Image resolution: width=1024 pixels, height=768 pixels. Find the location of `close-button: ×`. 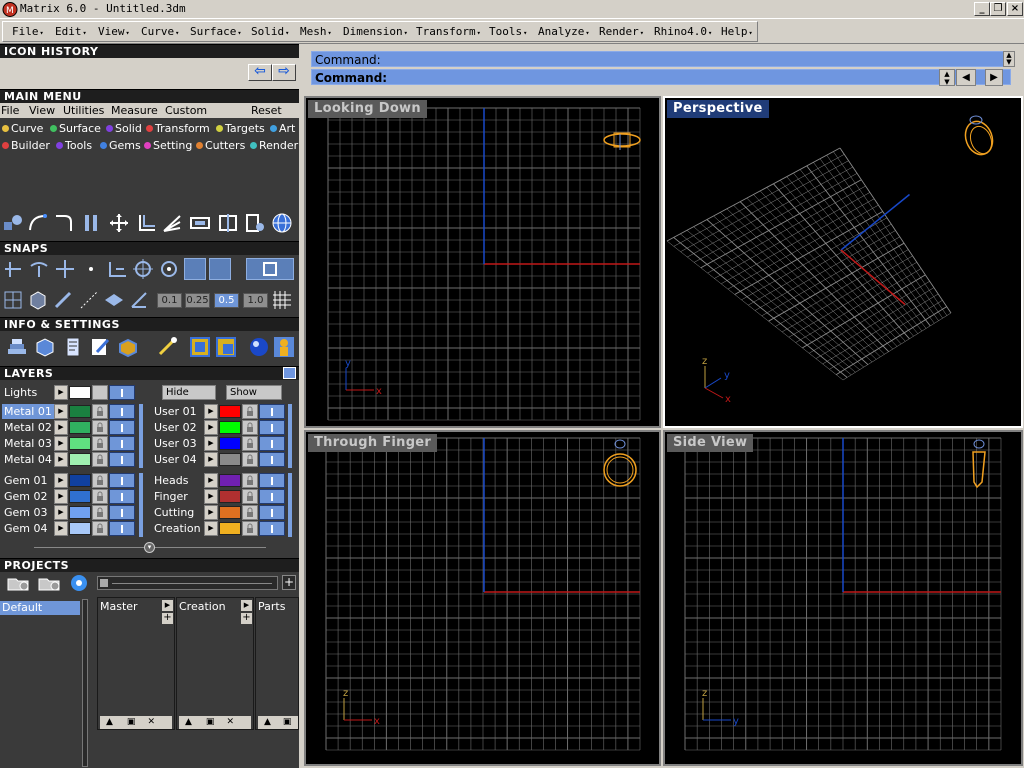

close-button: × is located at coordinates (1015, 9).